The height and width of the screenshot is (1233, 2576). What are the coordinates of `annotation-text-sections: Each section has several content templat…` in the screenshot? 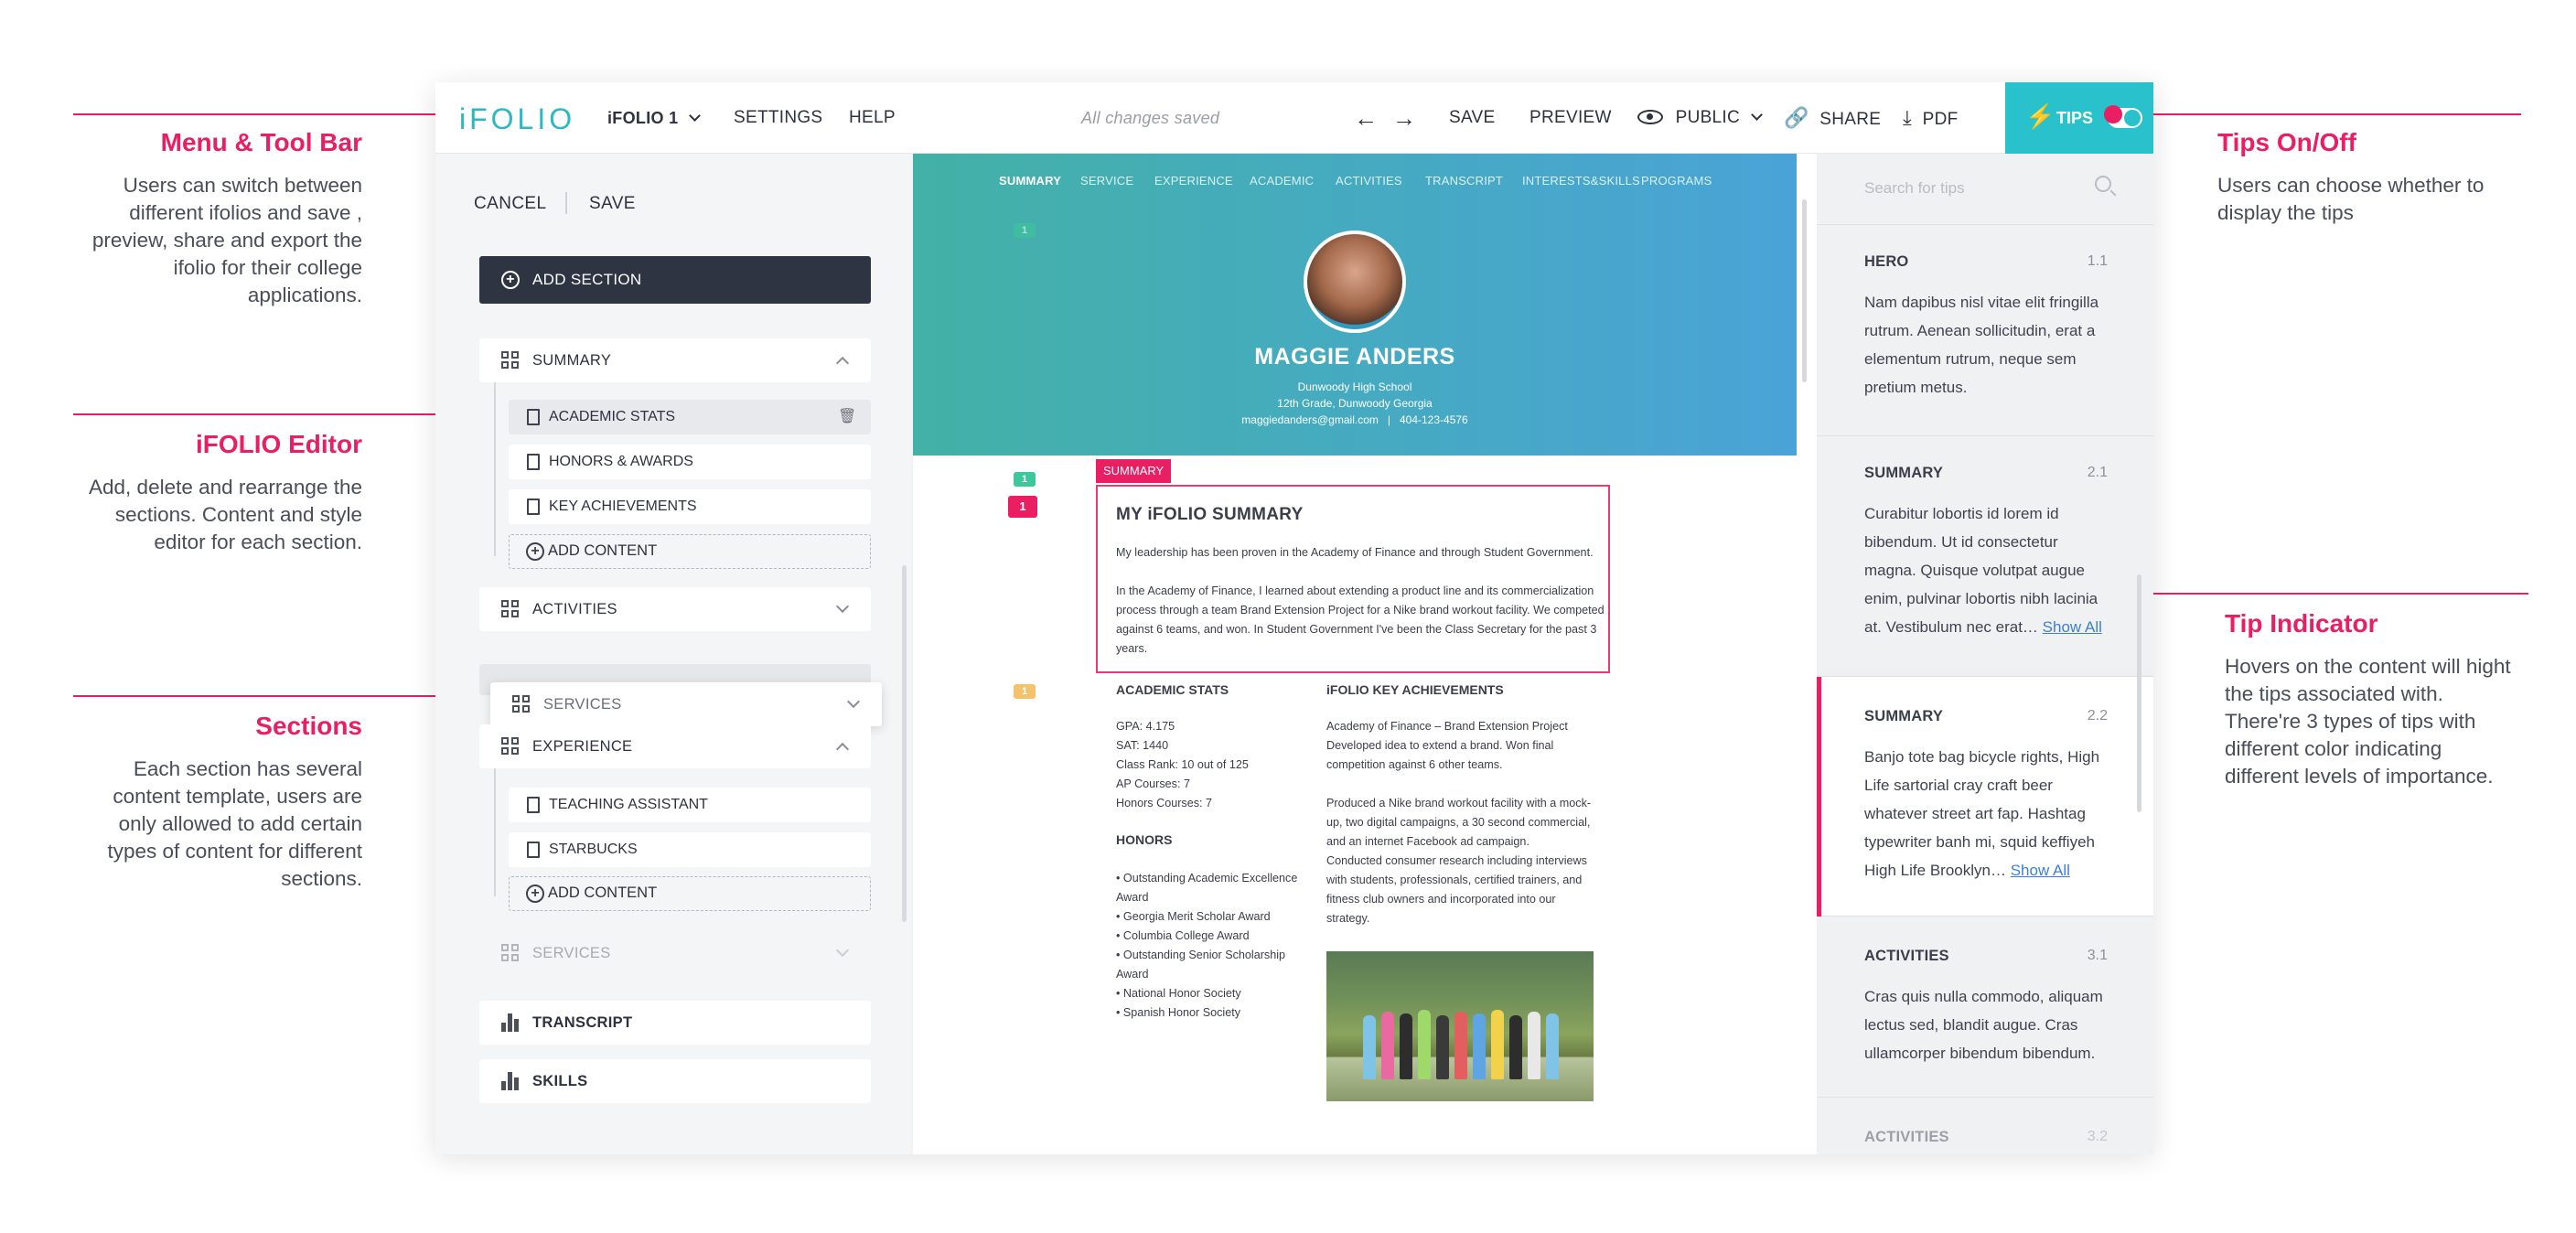 It's located at (235, 823).